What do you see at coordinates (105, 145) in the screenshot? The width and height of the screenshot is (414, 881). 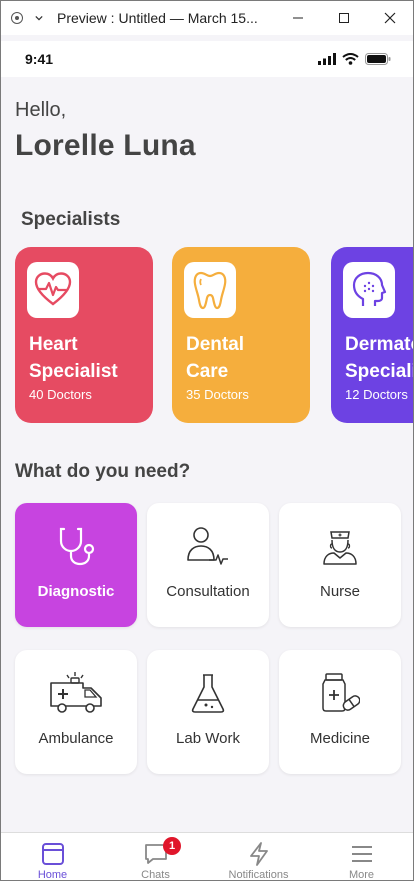 I see `user-name: Lorelle Luna` at bounding box center [105, 145].